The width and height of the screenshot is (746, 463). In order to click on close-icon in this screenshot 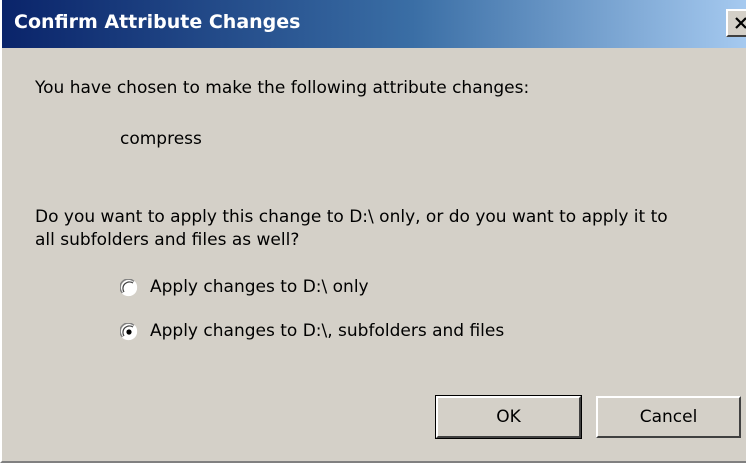, I will do `click(740, 23)`.